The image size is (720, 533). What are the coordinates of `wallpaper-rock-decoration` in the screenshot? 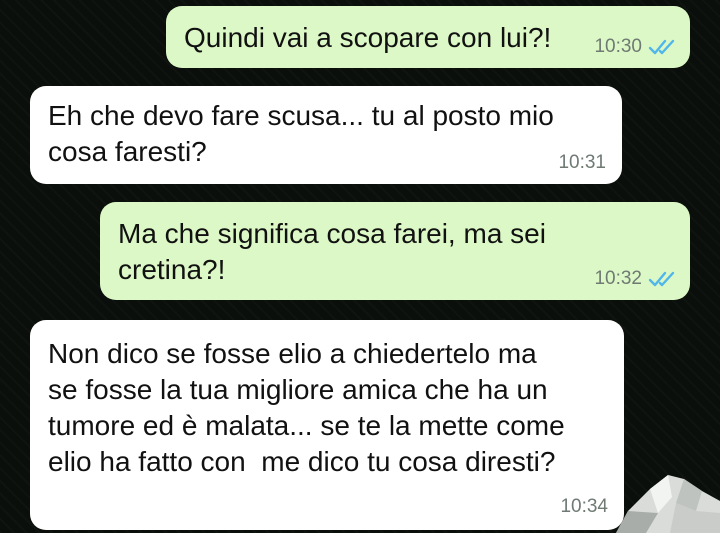 It's located at (668, 504).